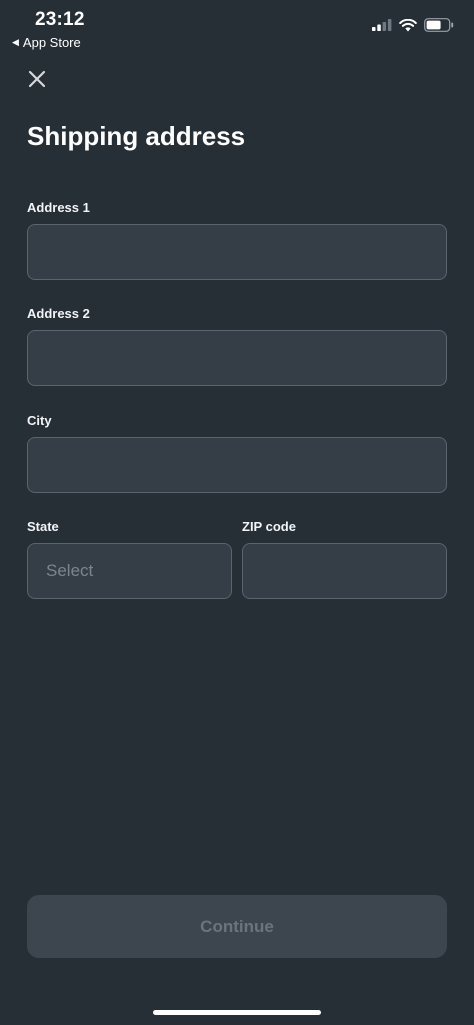 The image size is (474, 1025). I want to click on back-app-label: App Store, so click(51, 42).